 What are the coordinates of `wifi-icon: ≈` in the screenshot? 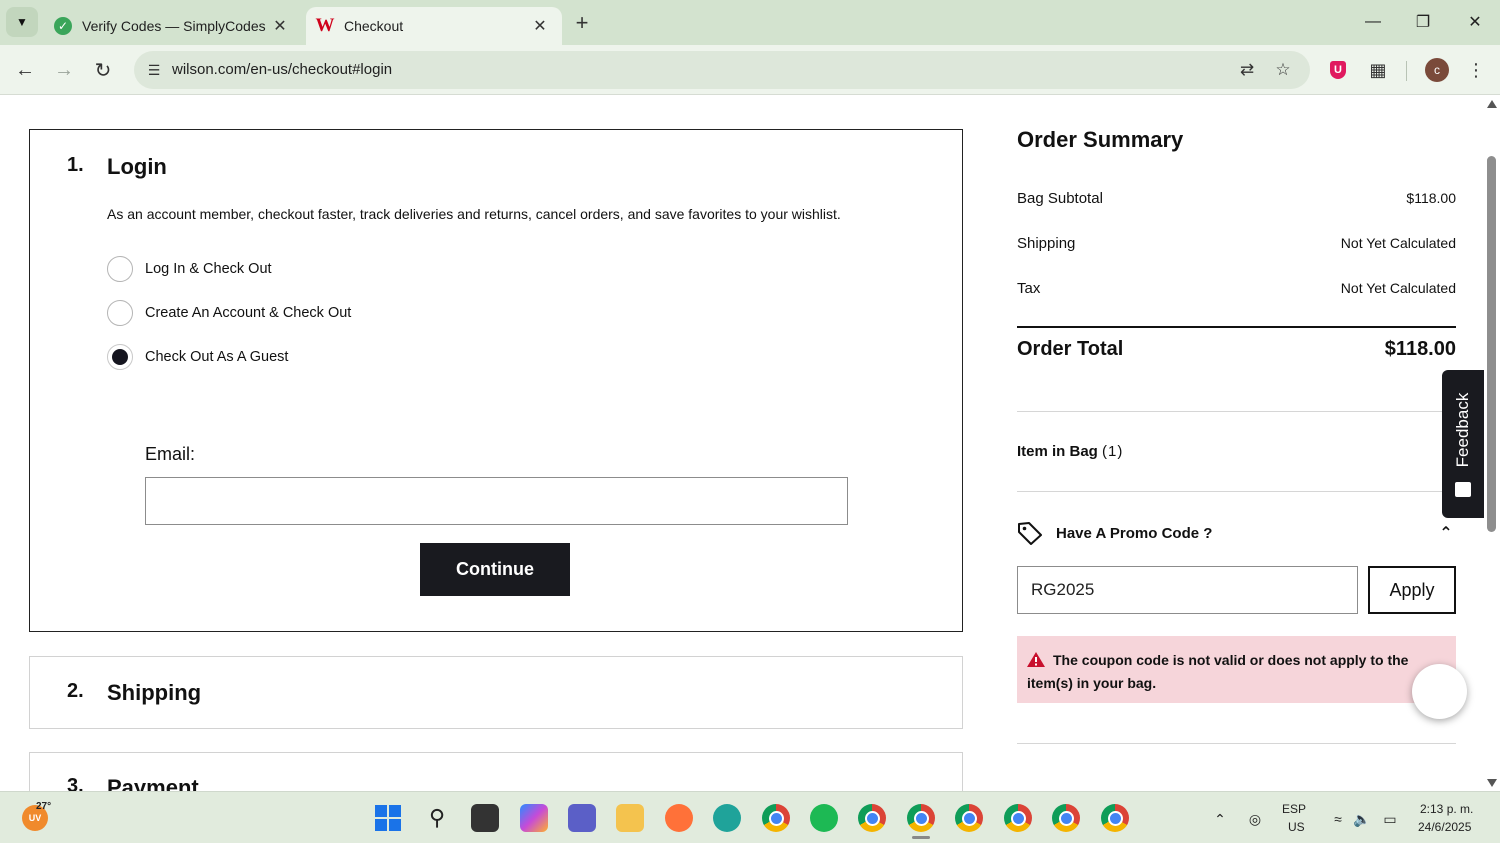 It's located at (1338, 819).